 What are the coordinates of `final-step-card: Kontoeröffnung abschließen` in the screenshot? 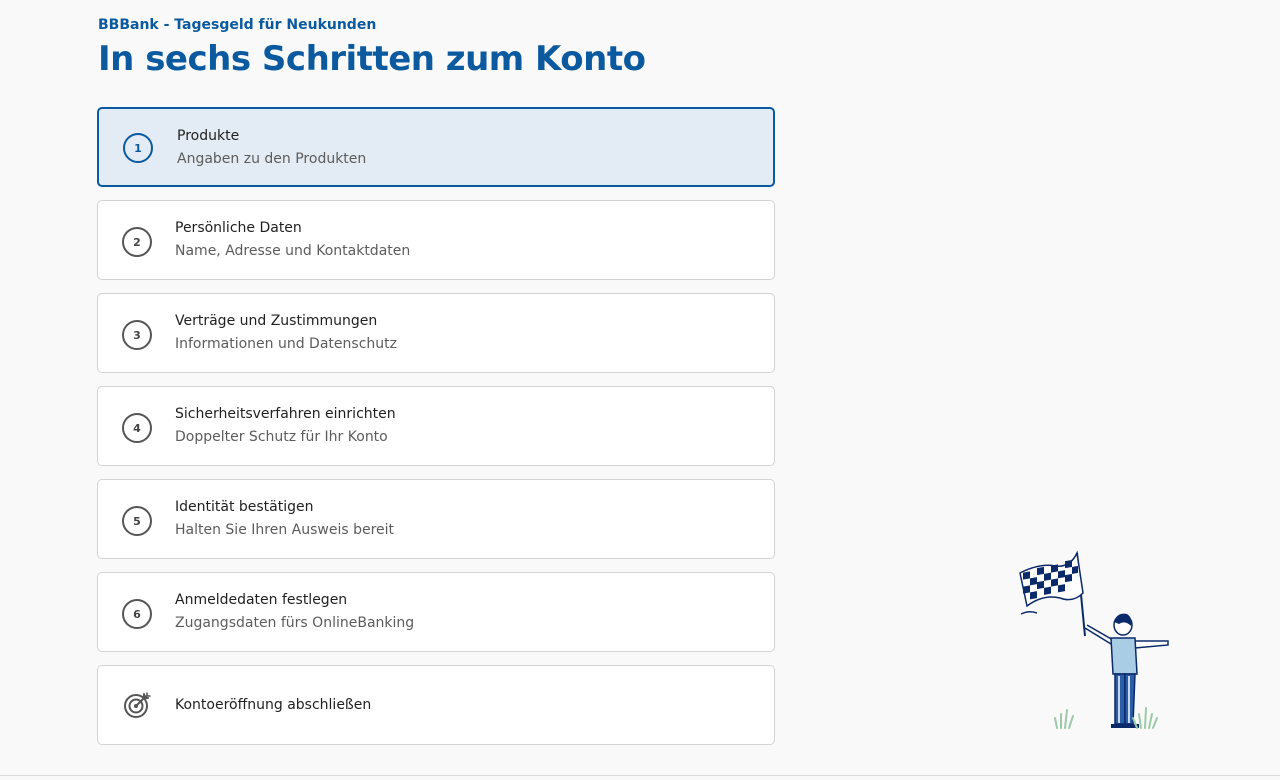 It's located at (436, 705).